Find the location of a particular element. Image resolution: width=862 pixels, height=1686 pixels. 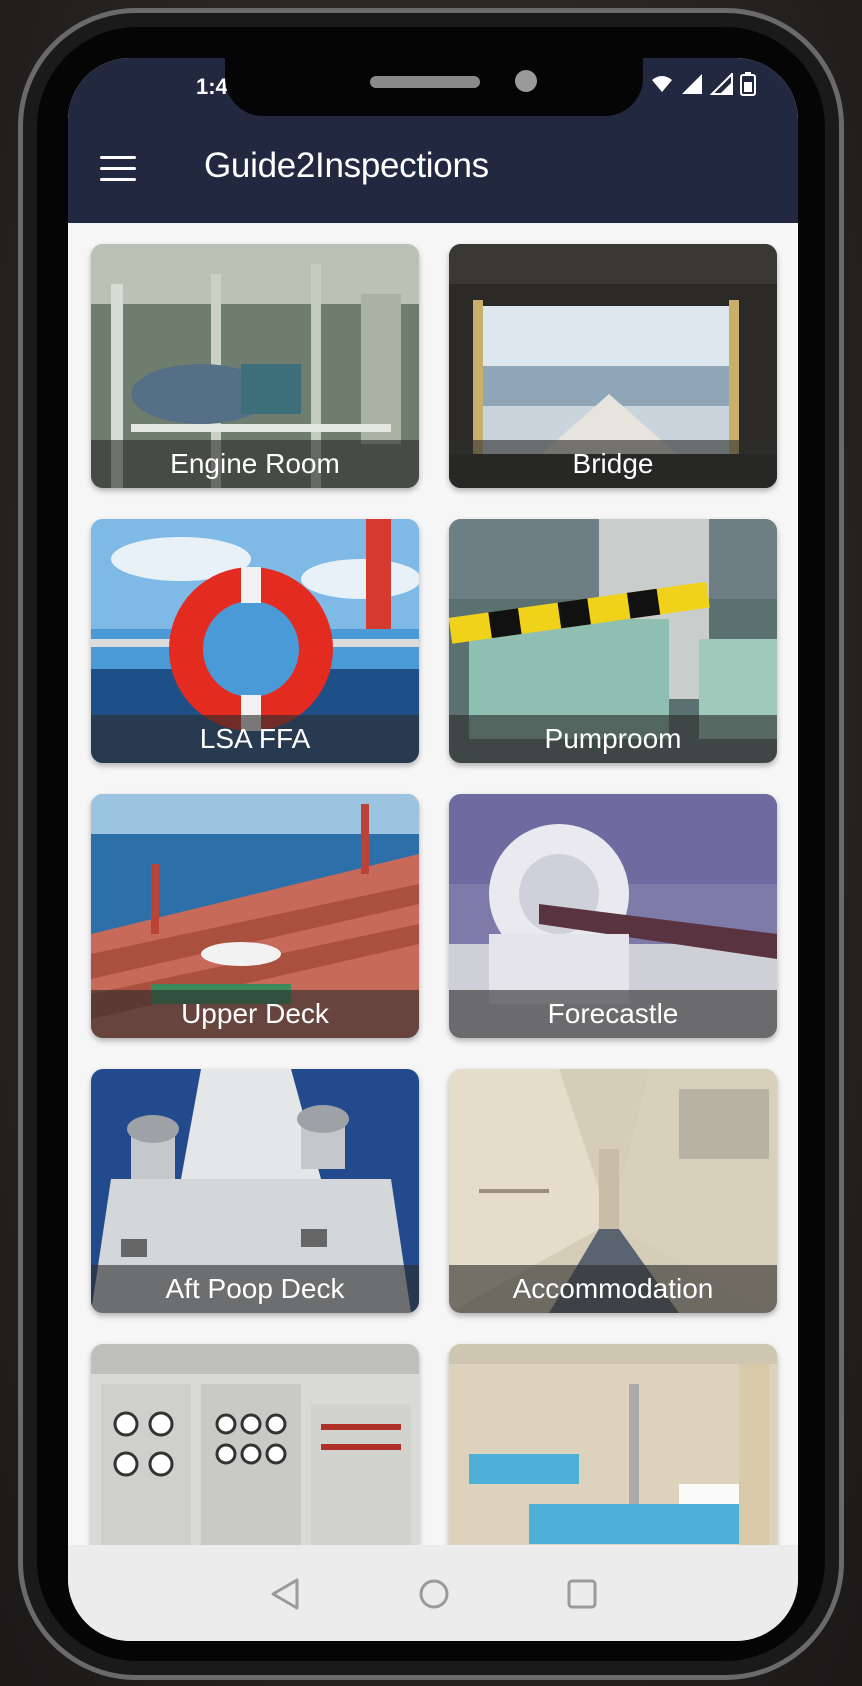

category-label: Pumproom is located at coordinates (613, 739).